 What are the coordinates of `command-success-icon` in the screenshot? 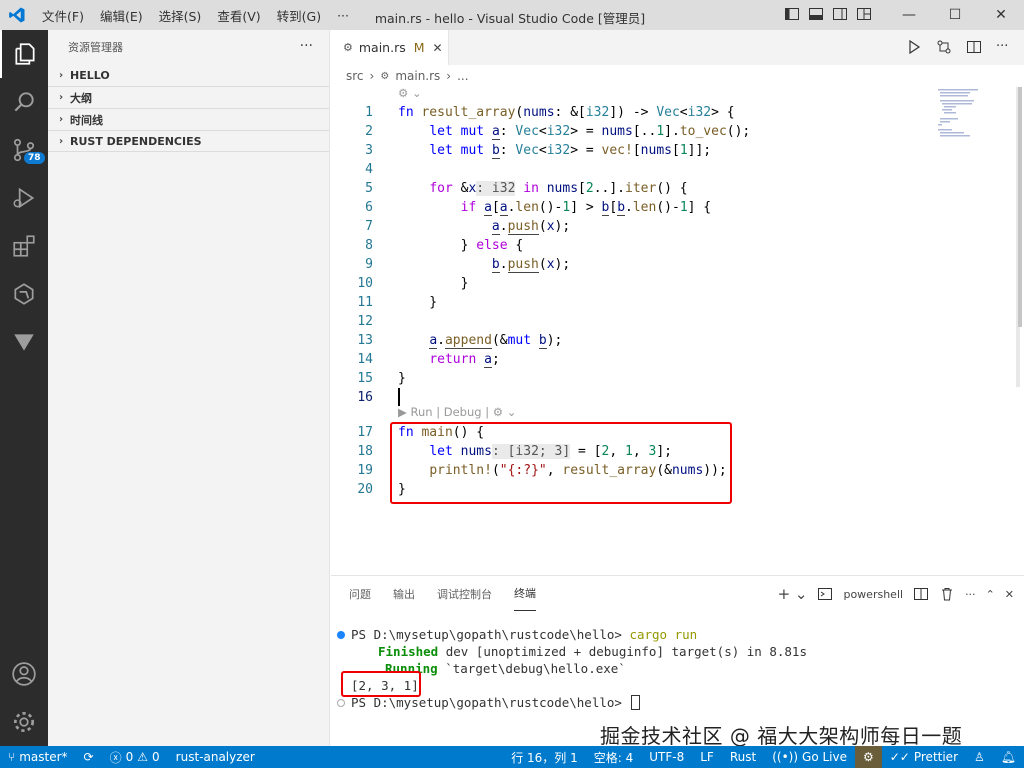 It's located at (341, 634).